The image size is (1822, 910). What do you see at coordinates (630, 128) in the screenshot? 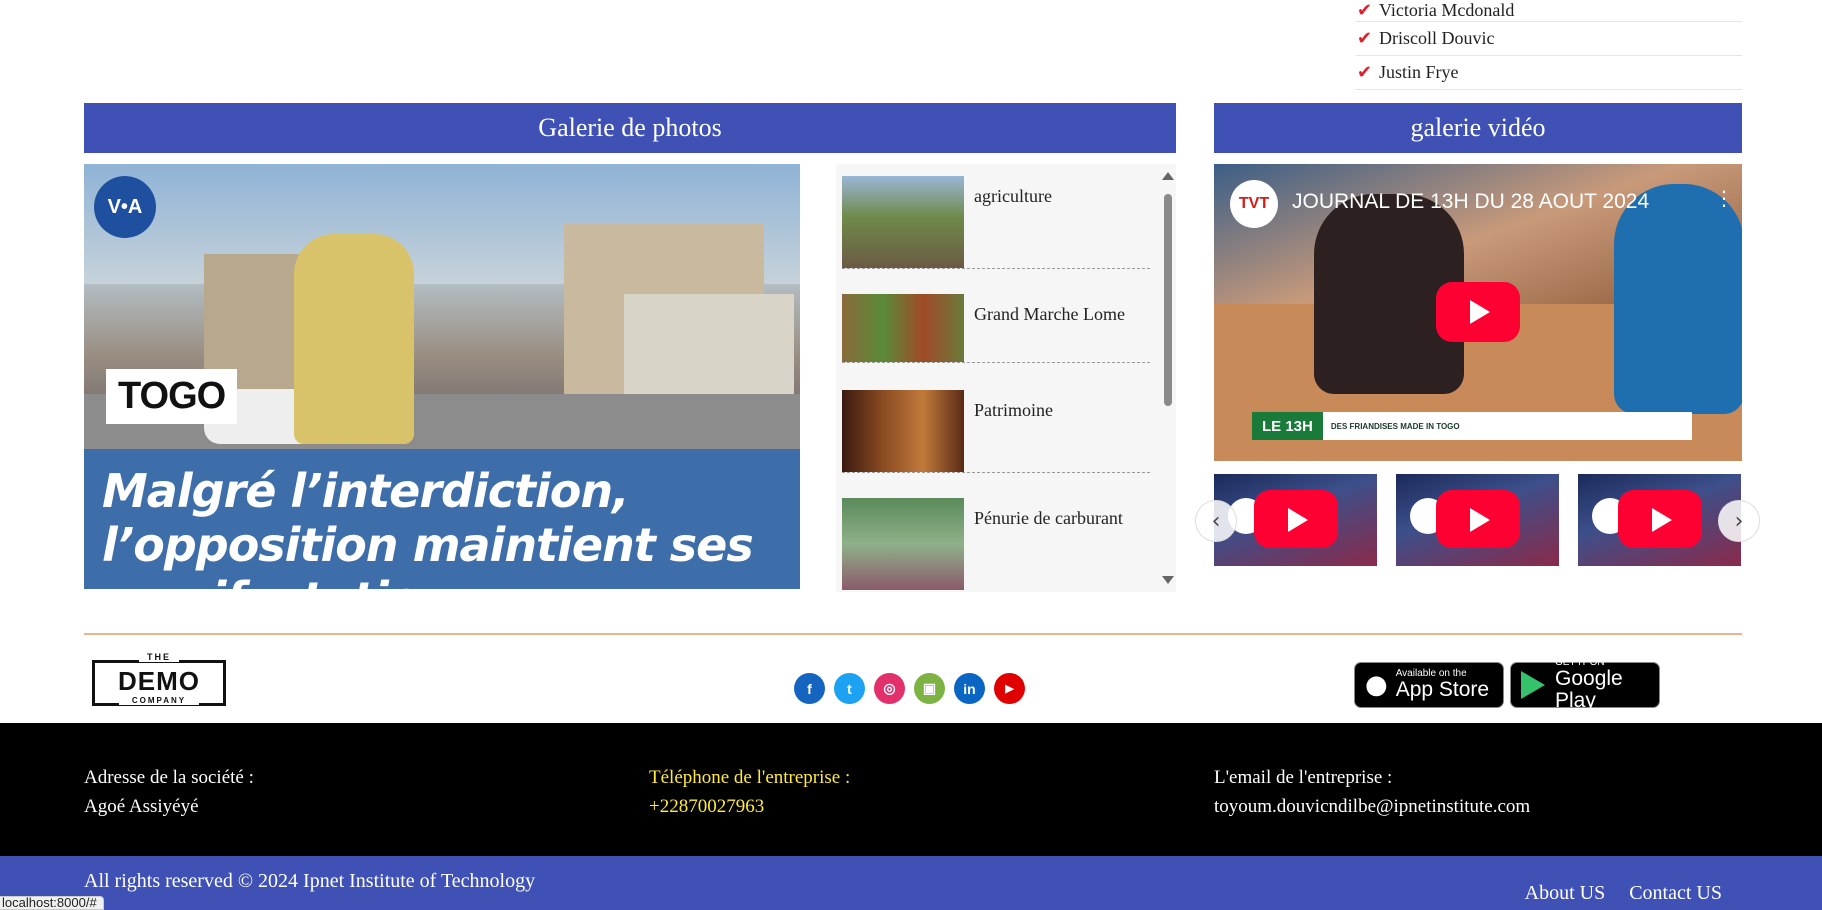
I see `photo-gallery-title: Galerie de photos` at bounding box center [630, 128].